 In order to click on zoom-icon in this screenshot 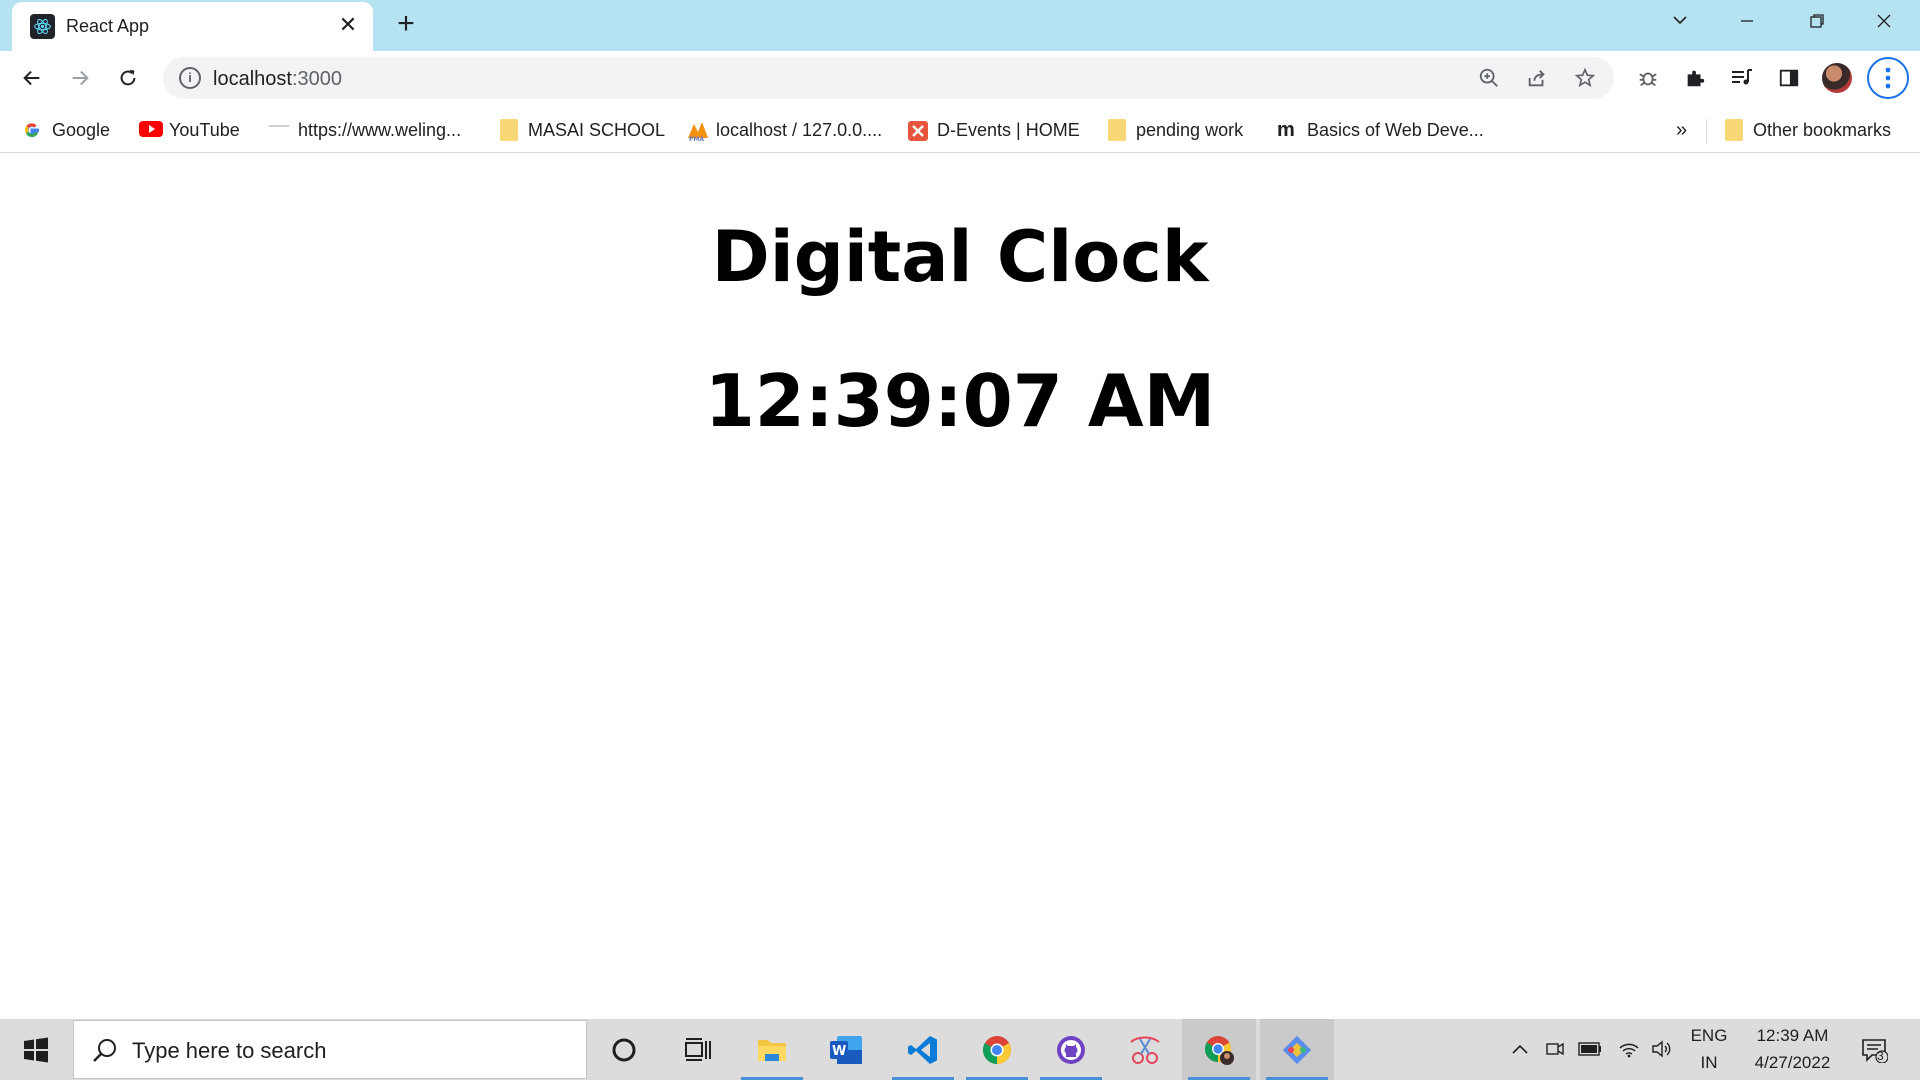, I will do `click(1489, 78)`.